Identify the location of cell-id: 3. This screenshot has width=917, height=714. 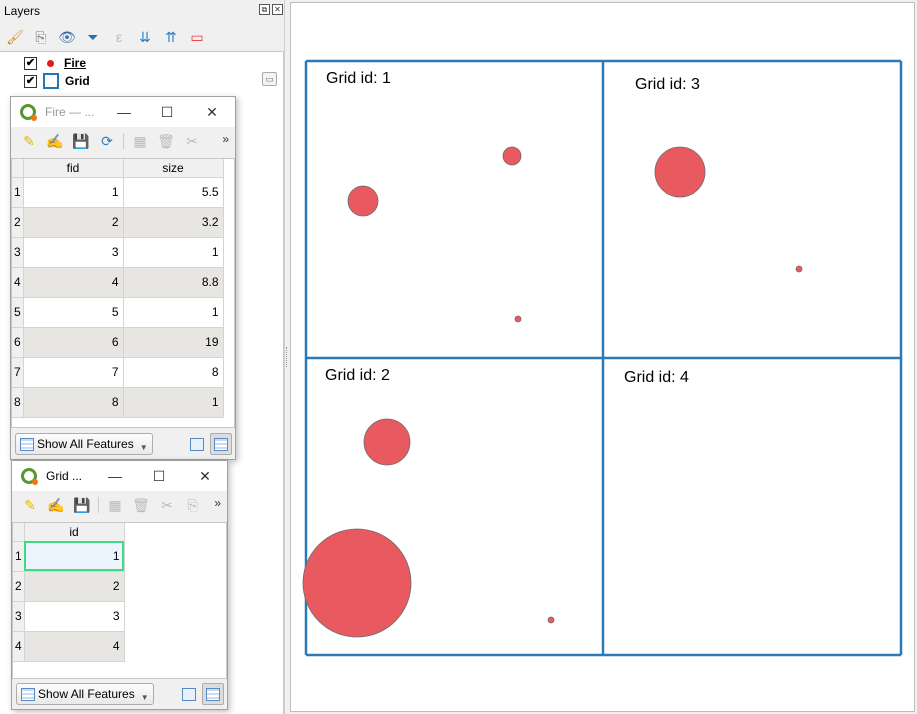
(74, 616).